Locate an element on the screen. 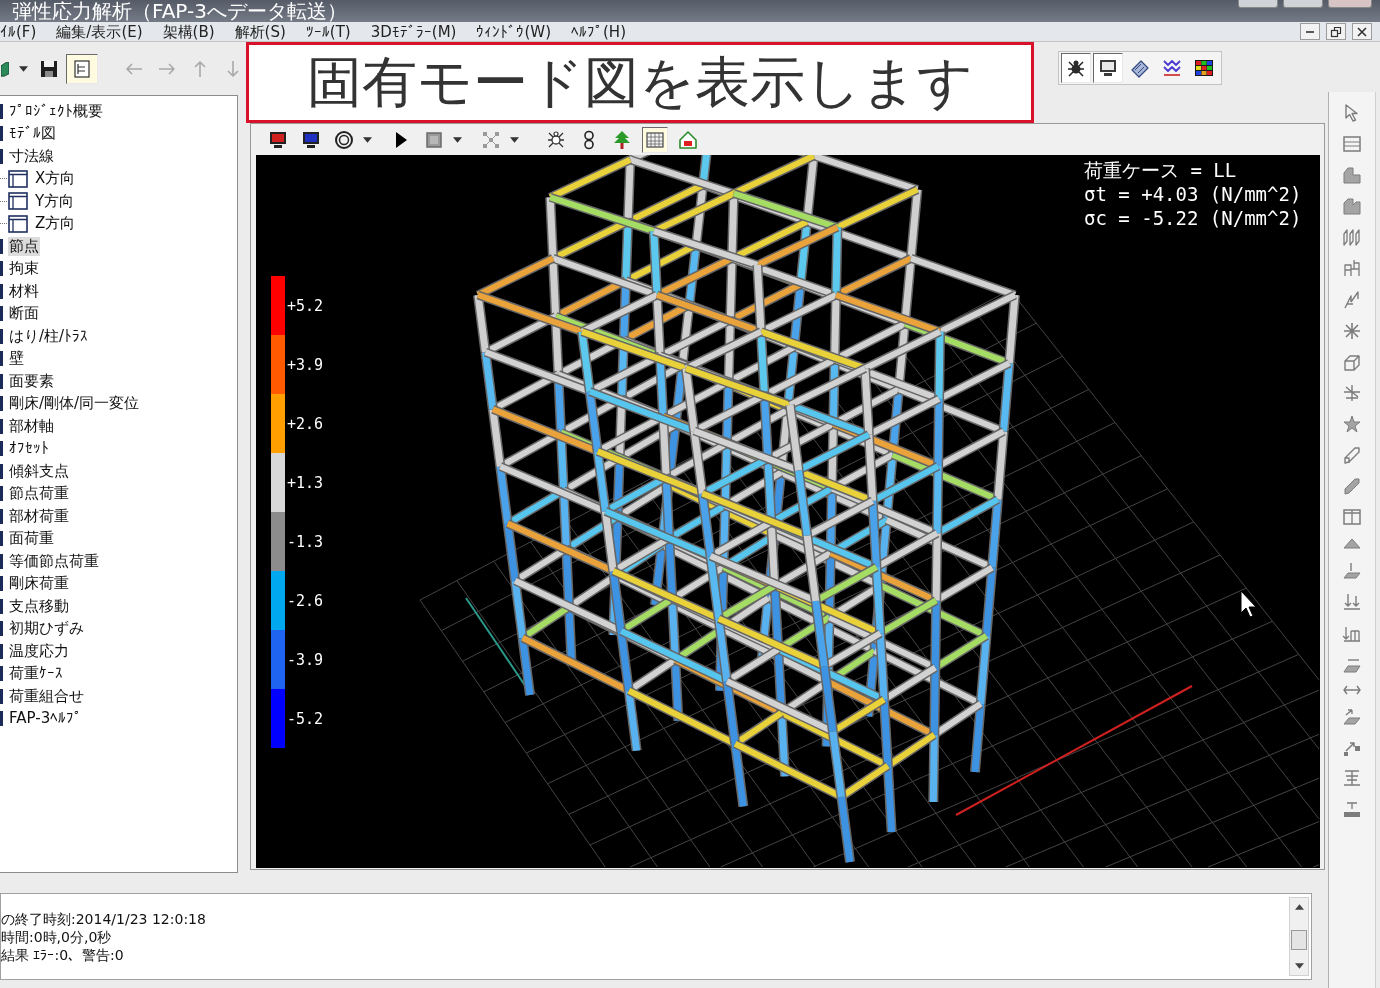 Image resolution: width=1380 pixels, height=988 pixels. tag-icon is located at coordinates (1140, 68).